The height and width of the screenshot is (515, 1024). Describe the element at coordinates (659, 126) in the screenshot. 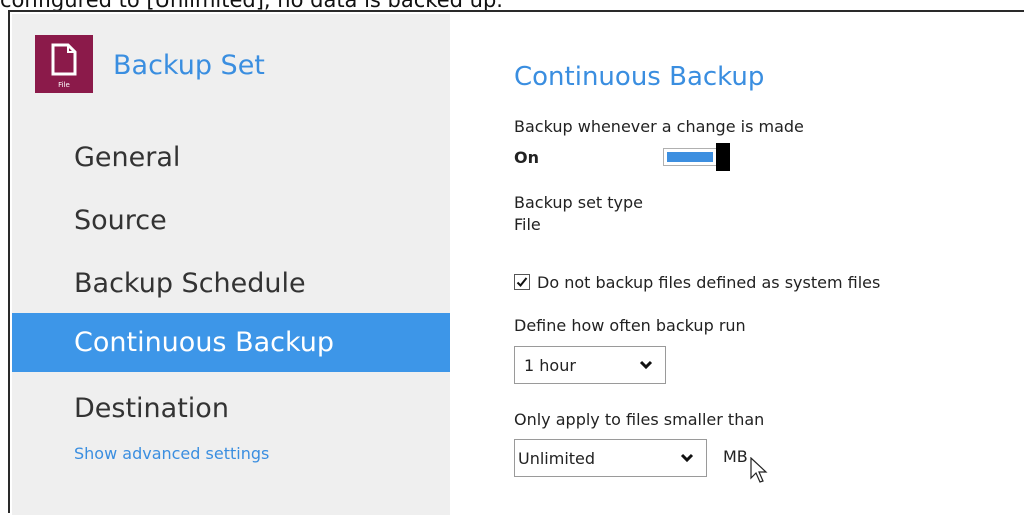

I see `backup-on-change-label: Backup whenever a change is made` at that location.